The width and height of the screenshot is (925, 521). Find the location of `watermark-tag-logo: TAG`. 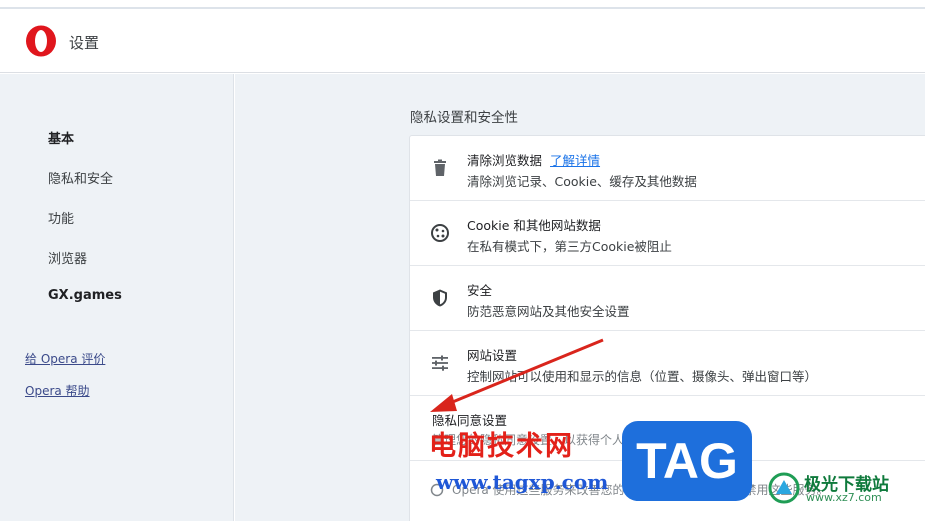

watermark-tag-logo: TAG is located at coordinates (687, 461).